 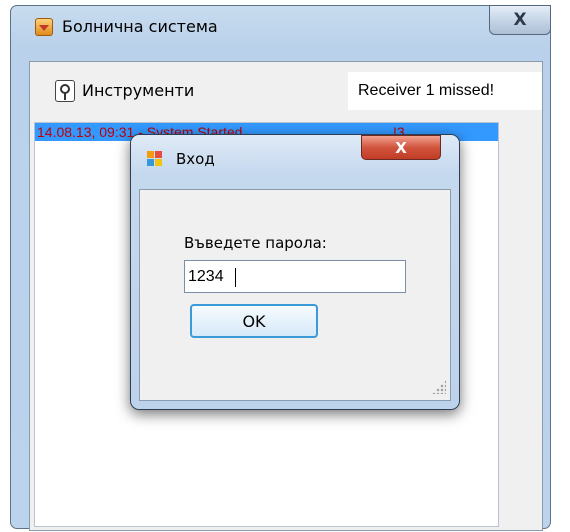 I want to click on menu-bar: Инструменти Receiver 1 missed!, so click(x=286, y=88).